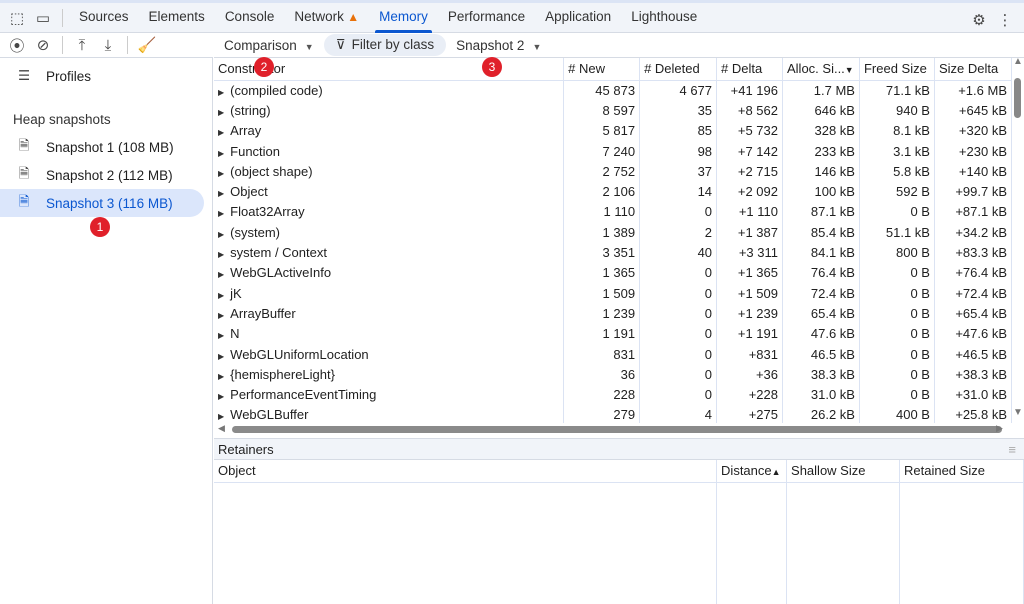 The image size is (1024, 604). I want to click on more-options-icon: ⋮, so click(1005, 20).